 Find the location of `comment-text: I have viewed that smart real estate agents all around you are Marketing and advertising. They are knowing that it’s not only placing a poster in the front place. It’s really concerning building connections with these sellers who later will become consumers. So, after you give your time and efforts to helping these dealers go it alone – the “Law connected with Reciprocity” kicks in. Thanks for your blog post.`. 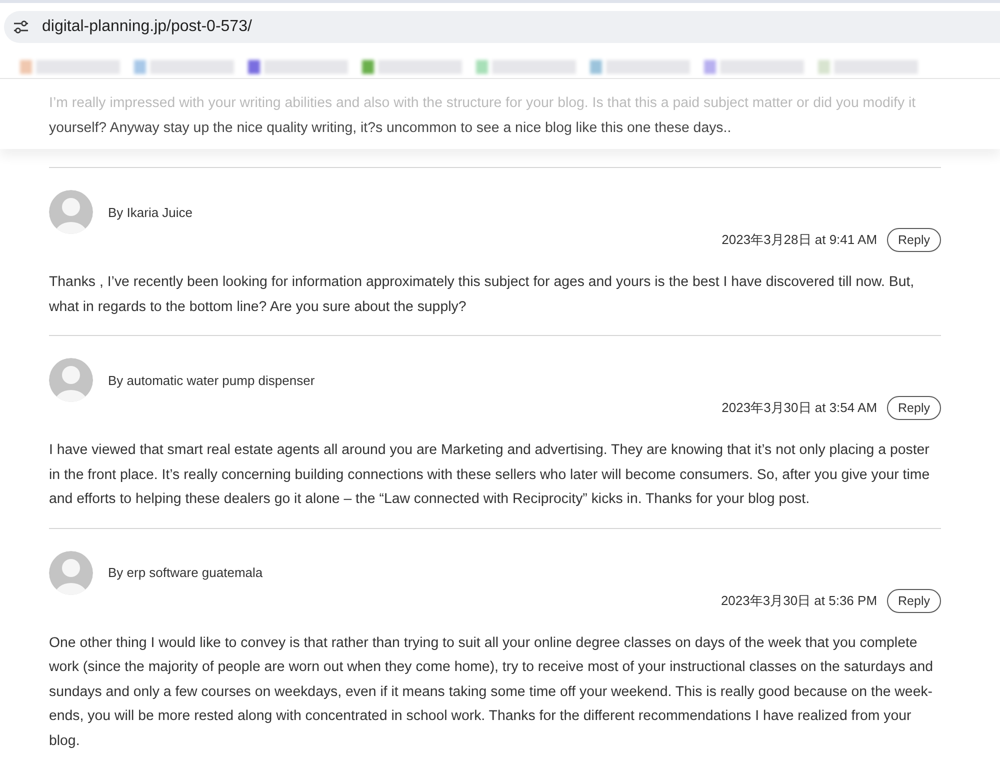

comment-text: I have viewed that smart real estate agents all around you are Marketing and advertising. They are knowing that it’s not only placing a poster in the front place. It’s really concerning building connections with these sellers who later will become consumers. So, after you give your time and efforts to helping these dealers go it alone – the “Law connected with Reciprocity” kicks in. Thanks for your blog post. is located at coordinates (490, 475).